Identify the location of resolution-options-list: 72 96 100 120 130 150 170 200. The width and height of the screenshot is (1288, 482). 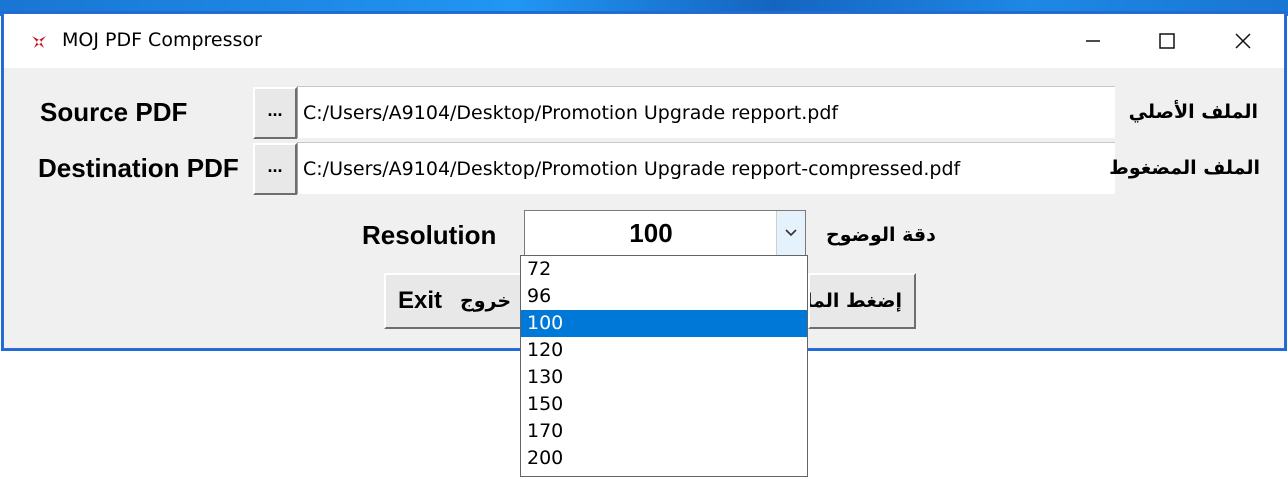
(664, 366).